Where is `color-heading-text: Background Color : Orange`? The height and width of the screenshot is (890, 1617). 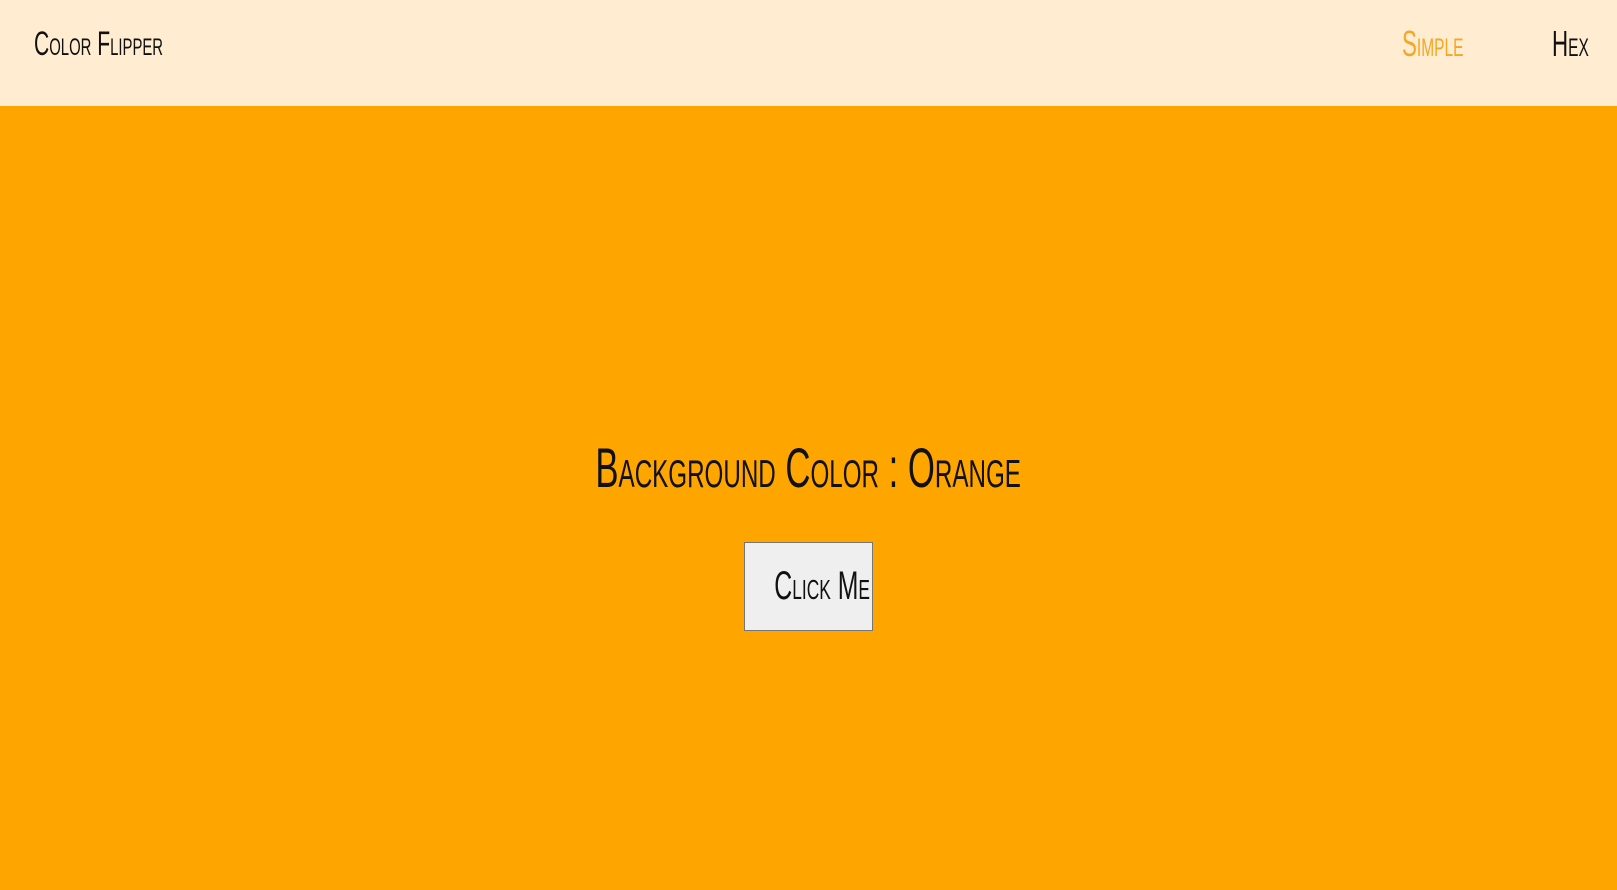 color-heading-text: Background Color : Orange is located at coordinates (809, 468).